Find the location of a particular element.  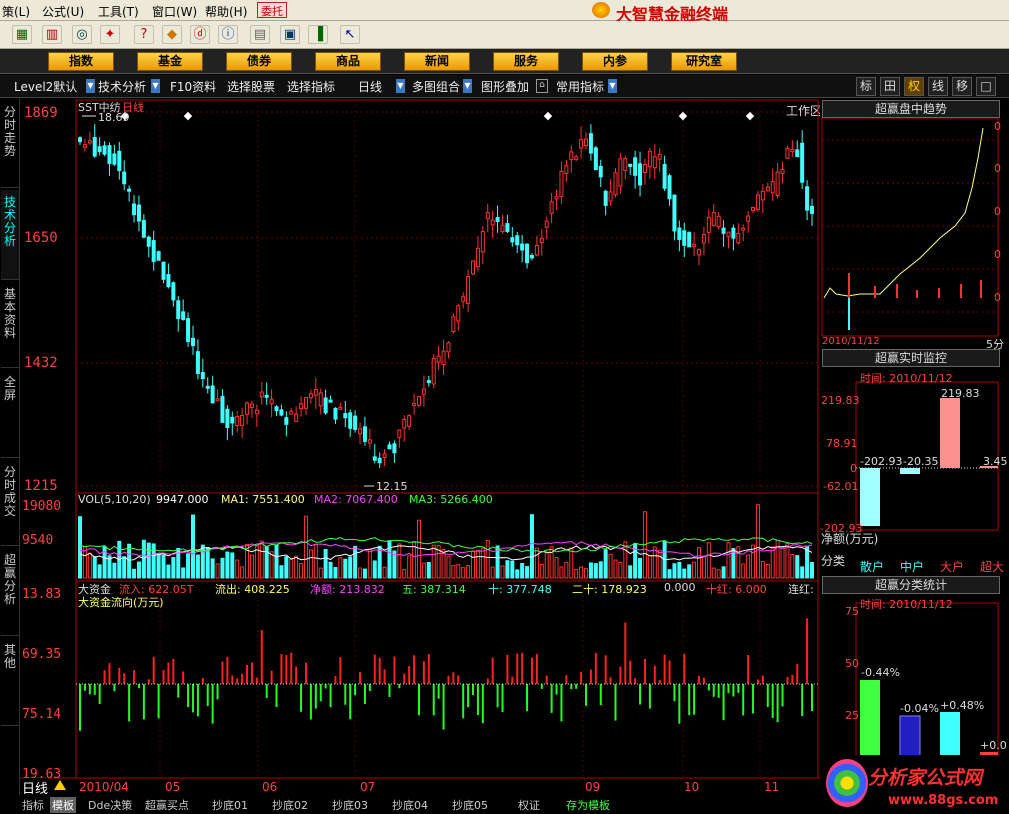

btab-save-template: 存为模板 is located at coordinates (588, 805).